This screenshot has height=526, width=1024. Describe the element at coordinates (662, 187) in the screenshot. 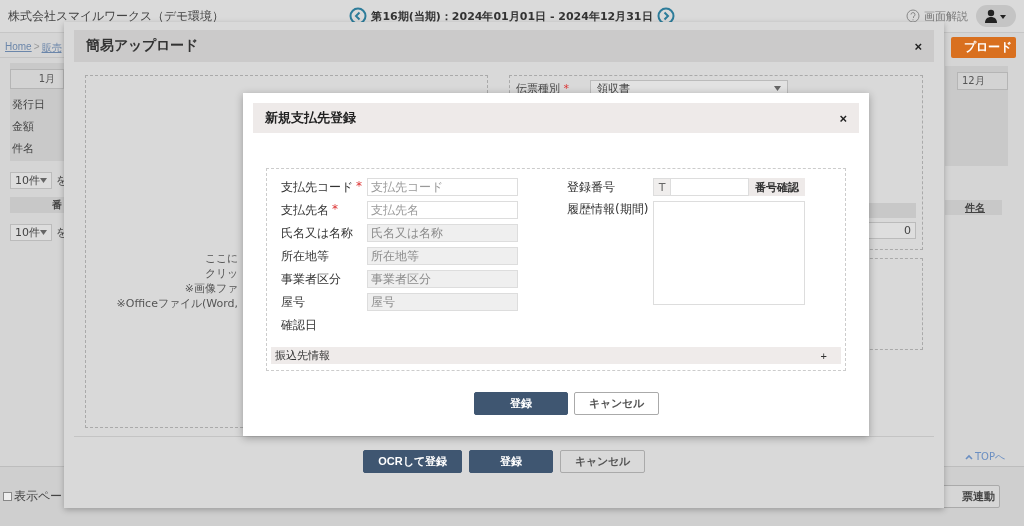

I see `prefix-label: T` at that location.